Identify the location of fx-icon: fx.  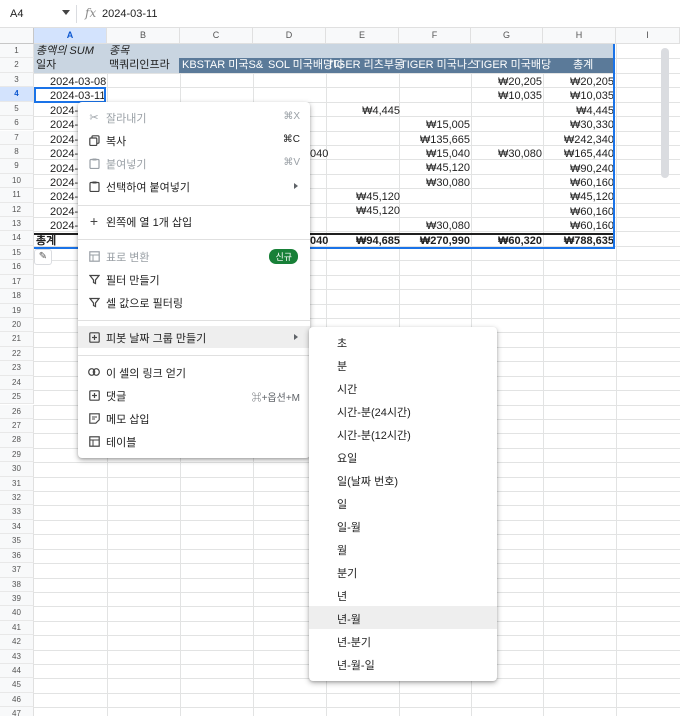
(91, 13).